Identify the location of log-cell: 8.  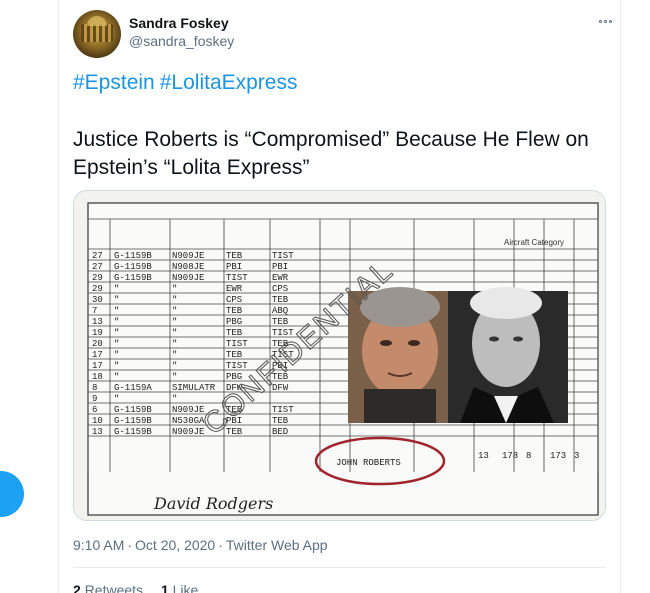
(94, 388).